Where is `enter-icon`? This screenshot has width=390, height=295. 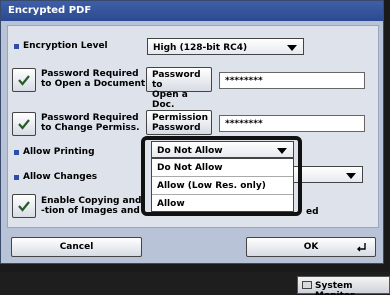 enter-icon is located at coordinates (361, 247).